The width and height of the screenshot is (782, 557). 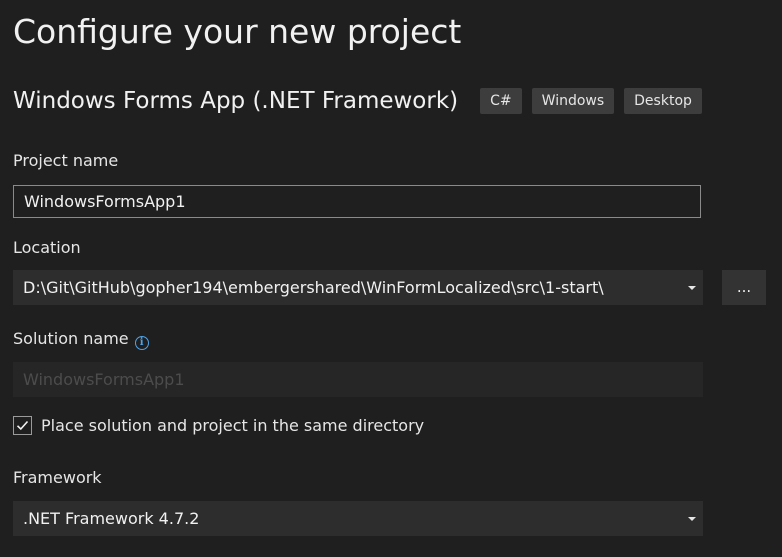 I want to click on tag-platform: Windows, so click(x=573, y=101).